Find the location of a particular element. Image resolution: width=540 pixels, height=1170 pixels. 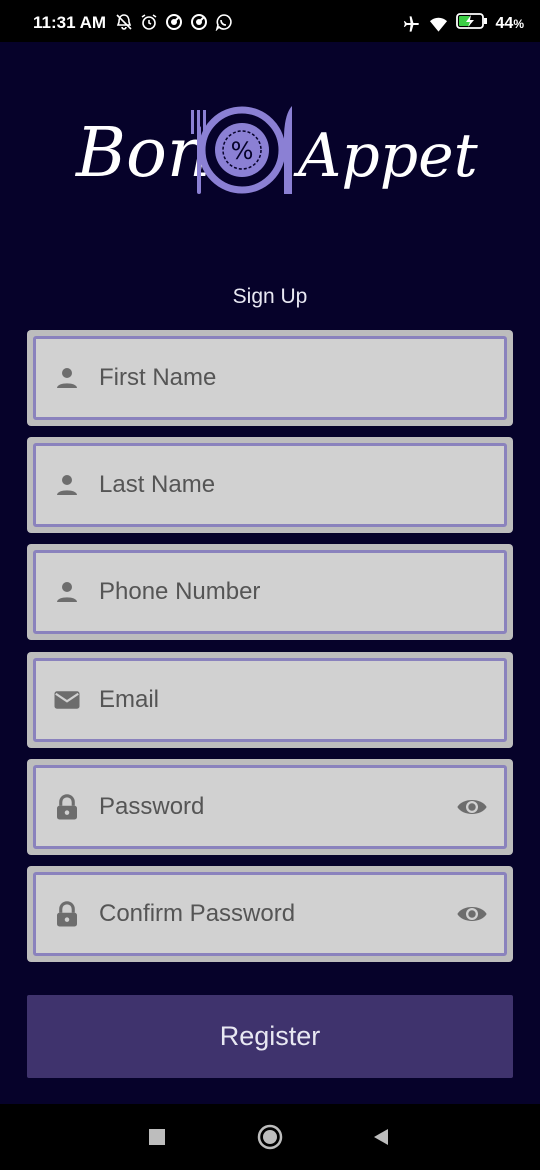

alarm-icon is located at coordinates (148, 21).